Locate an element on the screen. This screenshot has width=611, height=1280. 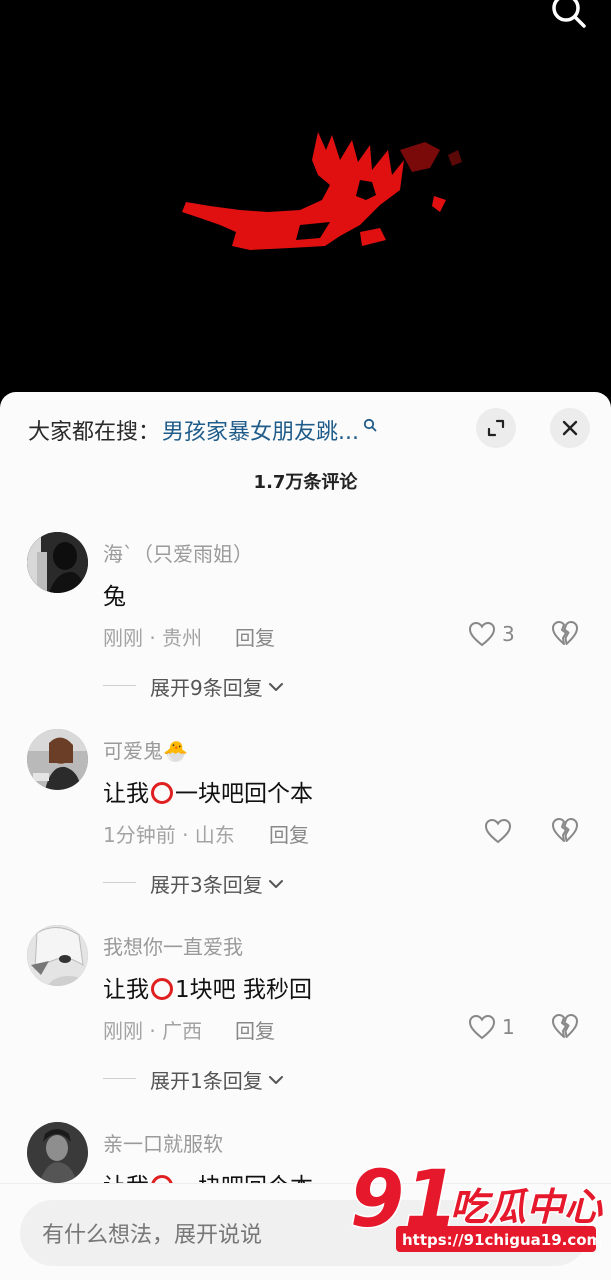
expand-replies-button: 展开3条回复 is located at coordinates (217, 883).